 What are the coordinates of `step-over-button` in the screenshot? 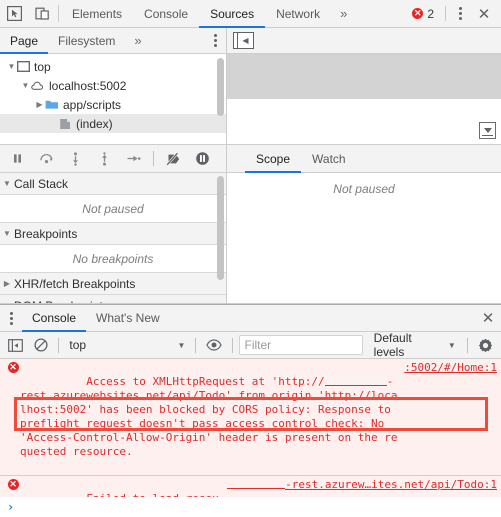 It's located at (46, 158).